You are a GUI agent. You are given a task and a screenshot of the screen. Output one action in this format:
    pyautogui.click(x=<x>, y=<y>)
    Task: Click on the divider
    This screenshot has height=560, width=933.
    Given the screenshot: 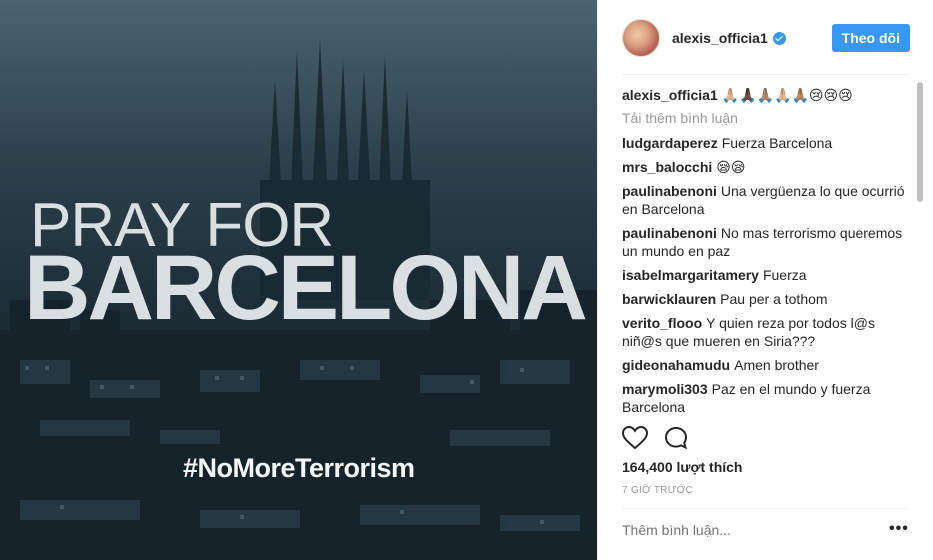 What is the action you would take?
    pyautogui.click(x=765, y=508)
    